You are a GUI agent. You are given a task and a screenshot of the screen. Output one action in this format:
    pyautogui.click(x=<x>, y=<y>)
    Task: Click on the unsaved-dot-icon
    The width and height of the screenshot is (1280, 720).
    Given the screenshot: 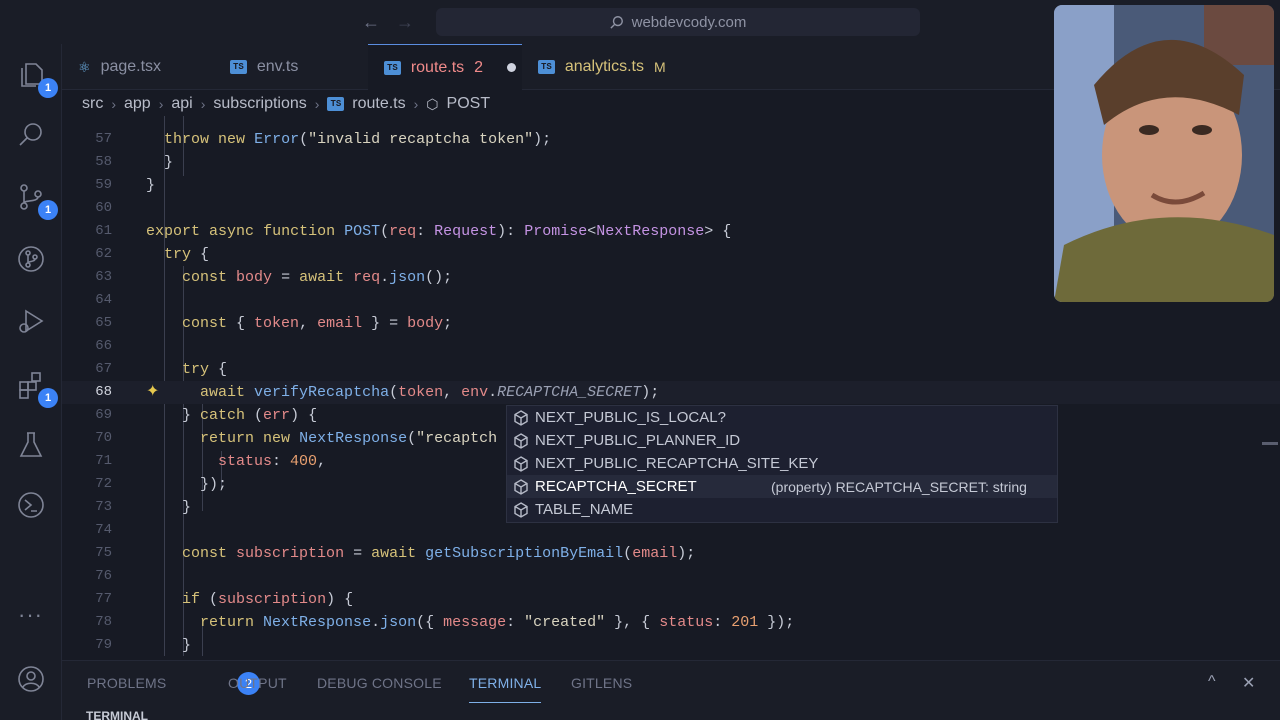 What is the action you would take?
    pyautogui.click(x=512, y=67)
    